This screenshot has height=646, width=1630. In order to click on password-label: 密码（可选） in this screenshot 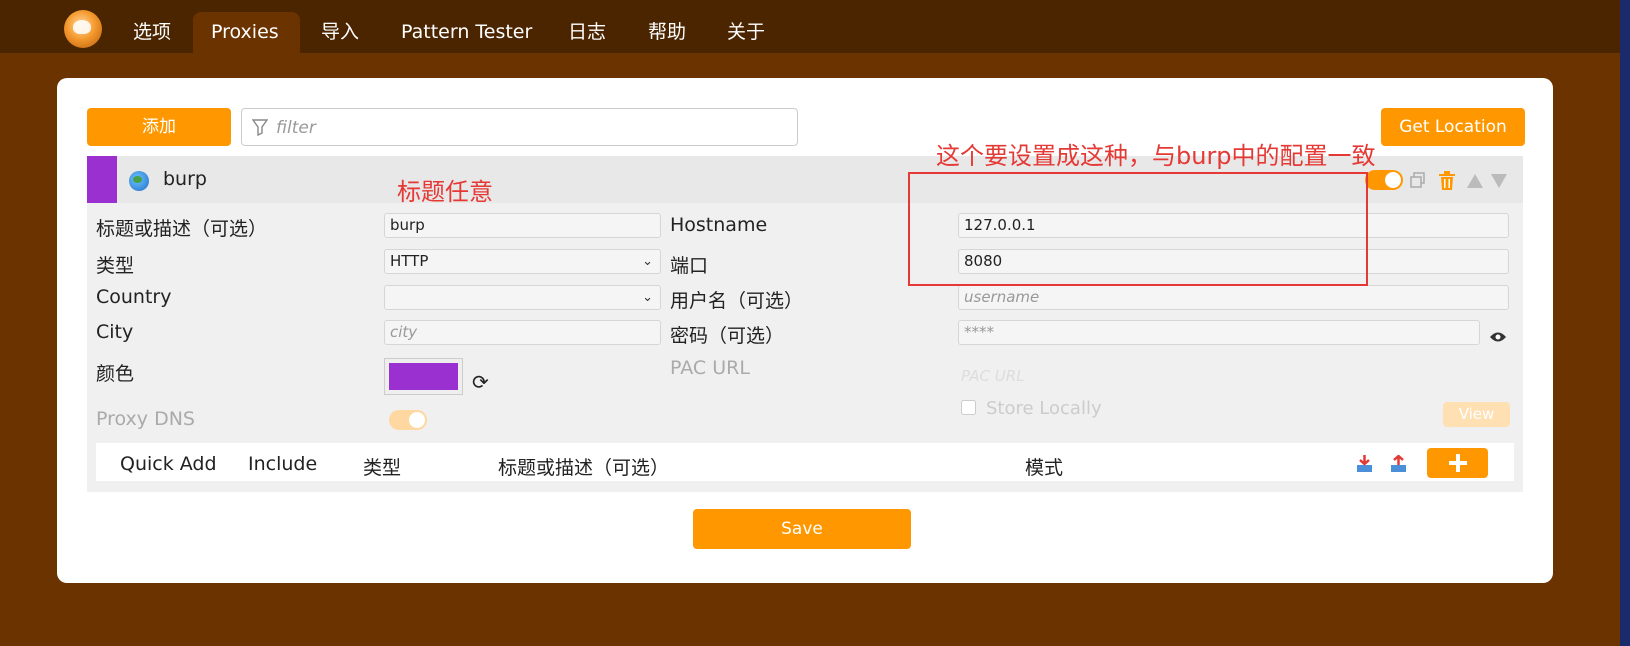, I will do `click(727, 336)`.